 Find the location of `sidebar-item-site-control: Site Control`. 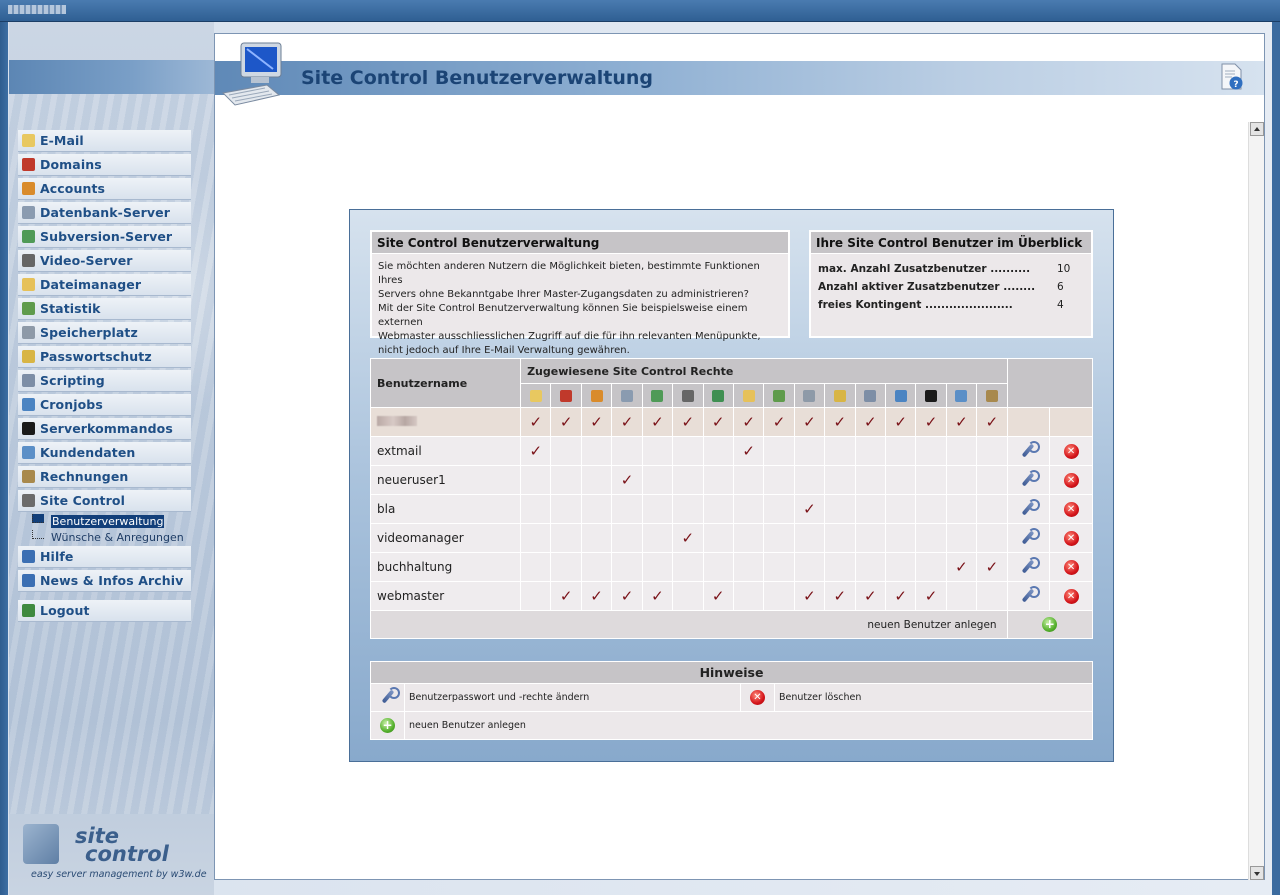

sidebar-item-site-control: Site Control is located at coordinates (104, 501).